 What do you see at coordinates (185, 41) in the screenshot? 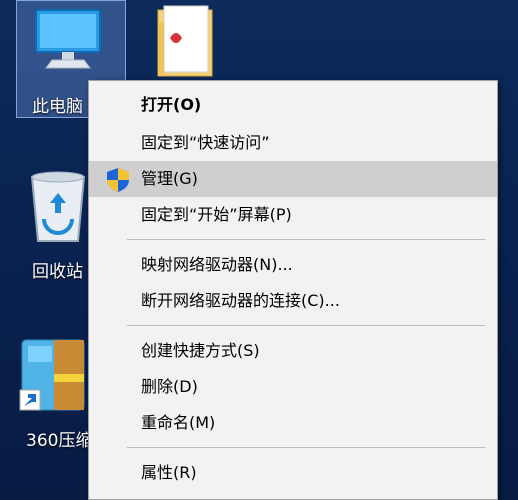
I see `folder-icon` at bounding box center [185, 41].